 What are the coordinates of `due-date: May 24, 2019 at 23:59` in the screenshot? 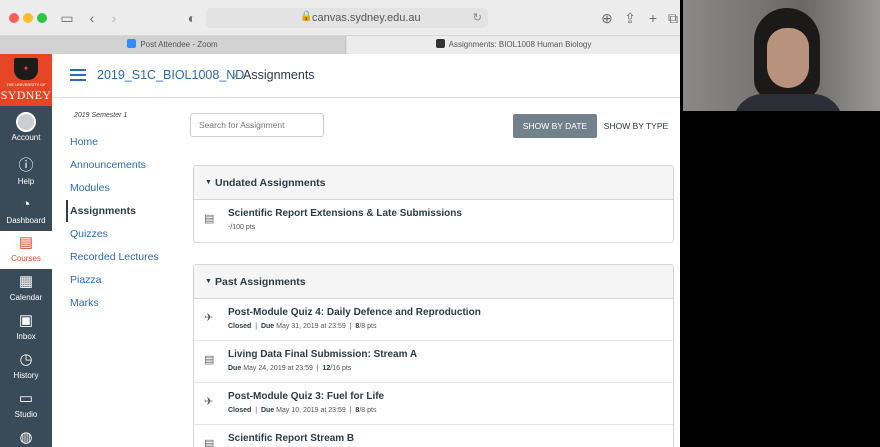 It's located at (278, 368).